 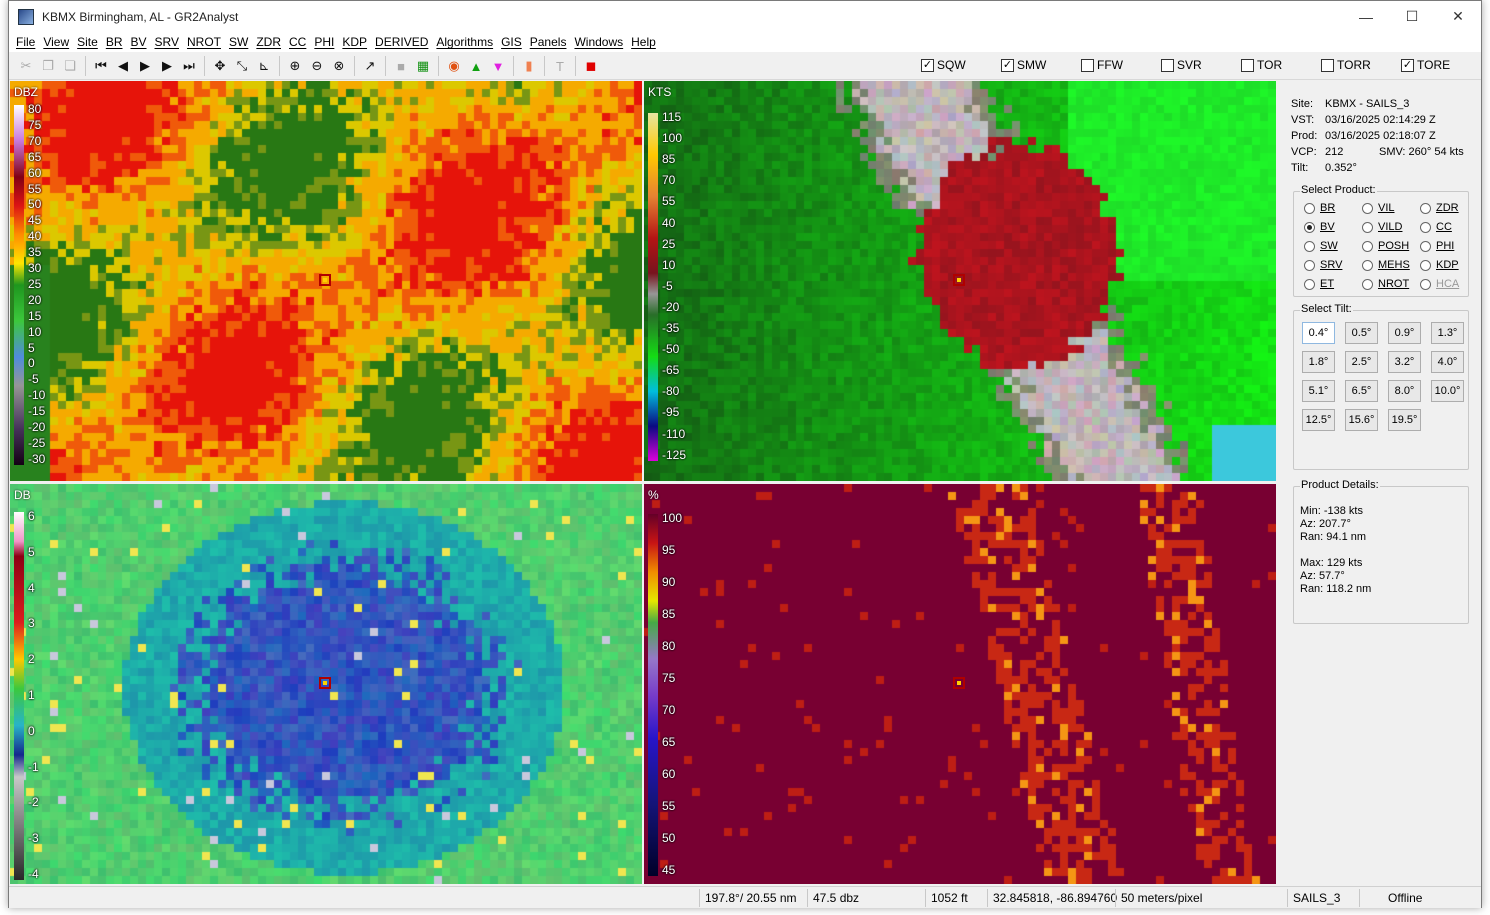 What do you see at coordinates (145, 66) in the screenshot?
I see `play-icon: ▶` at bounding box center [145, 66].